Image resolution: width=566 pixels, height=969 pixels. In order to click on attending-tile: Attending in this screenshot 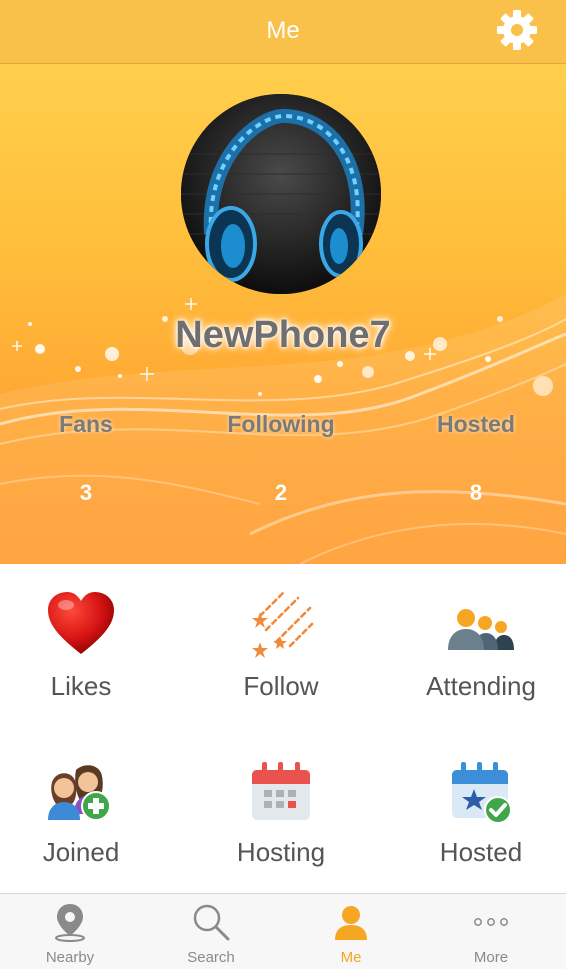, I will do `click(476, 650)`.